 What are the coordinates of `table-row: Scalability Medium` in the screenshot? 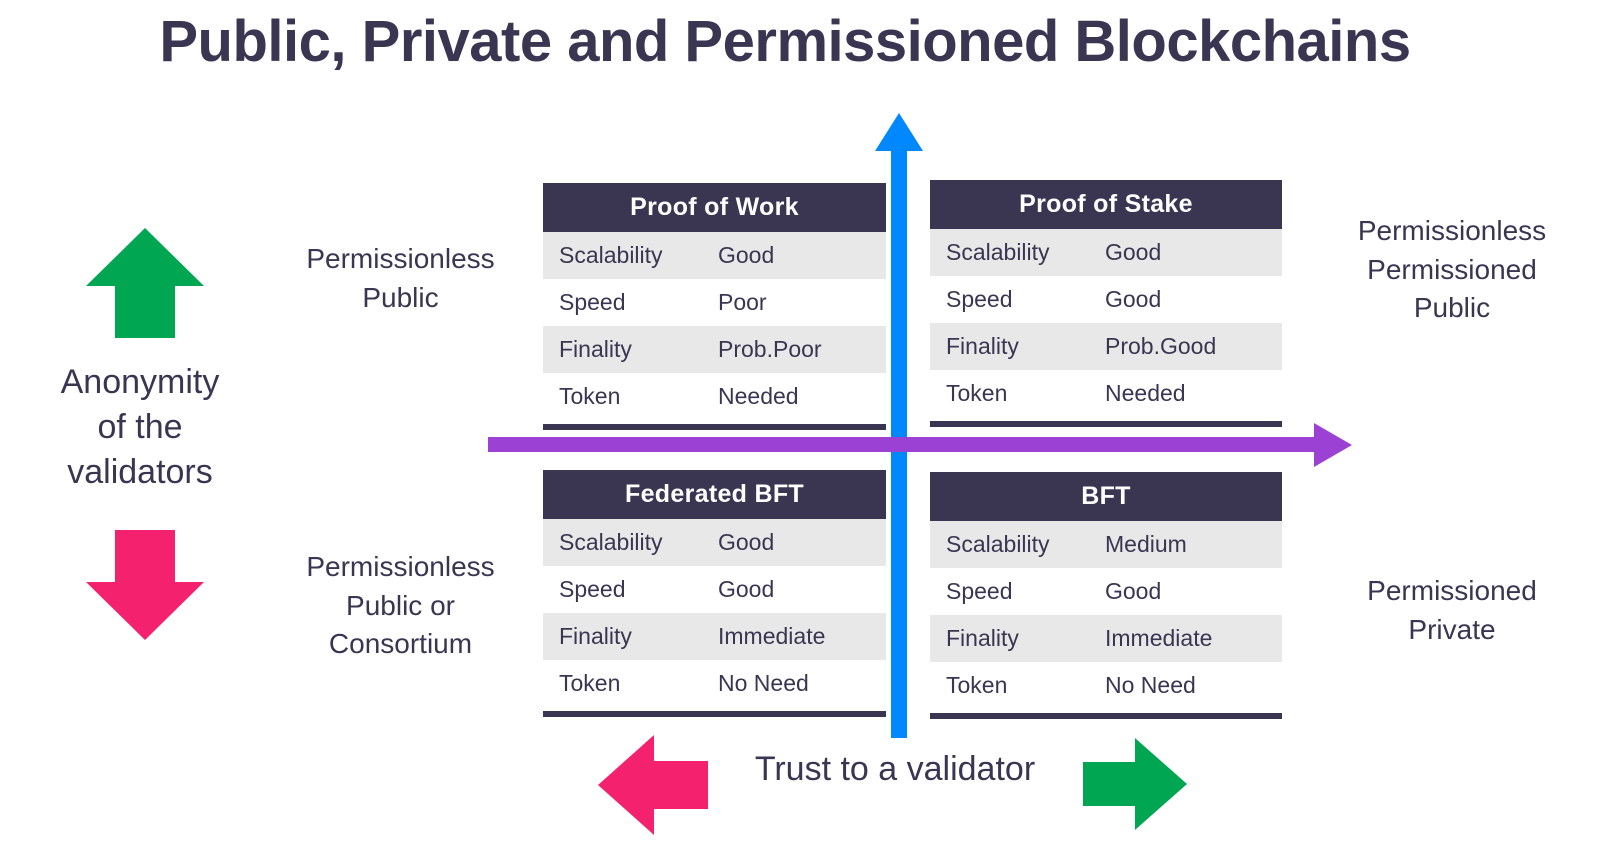 It's located at (1106, 544).